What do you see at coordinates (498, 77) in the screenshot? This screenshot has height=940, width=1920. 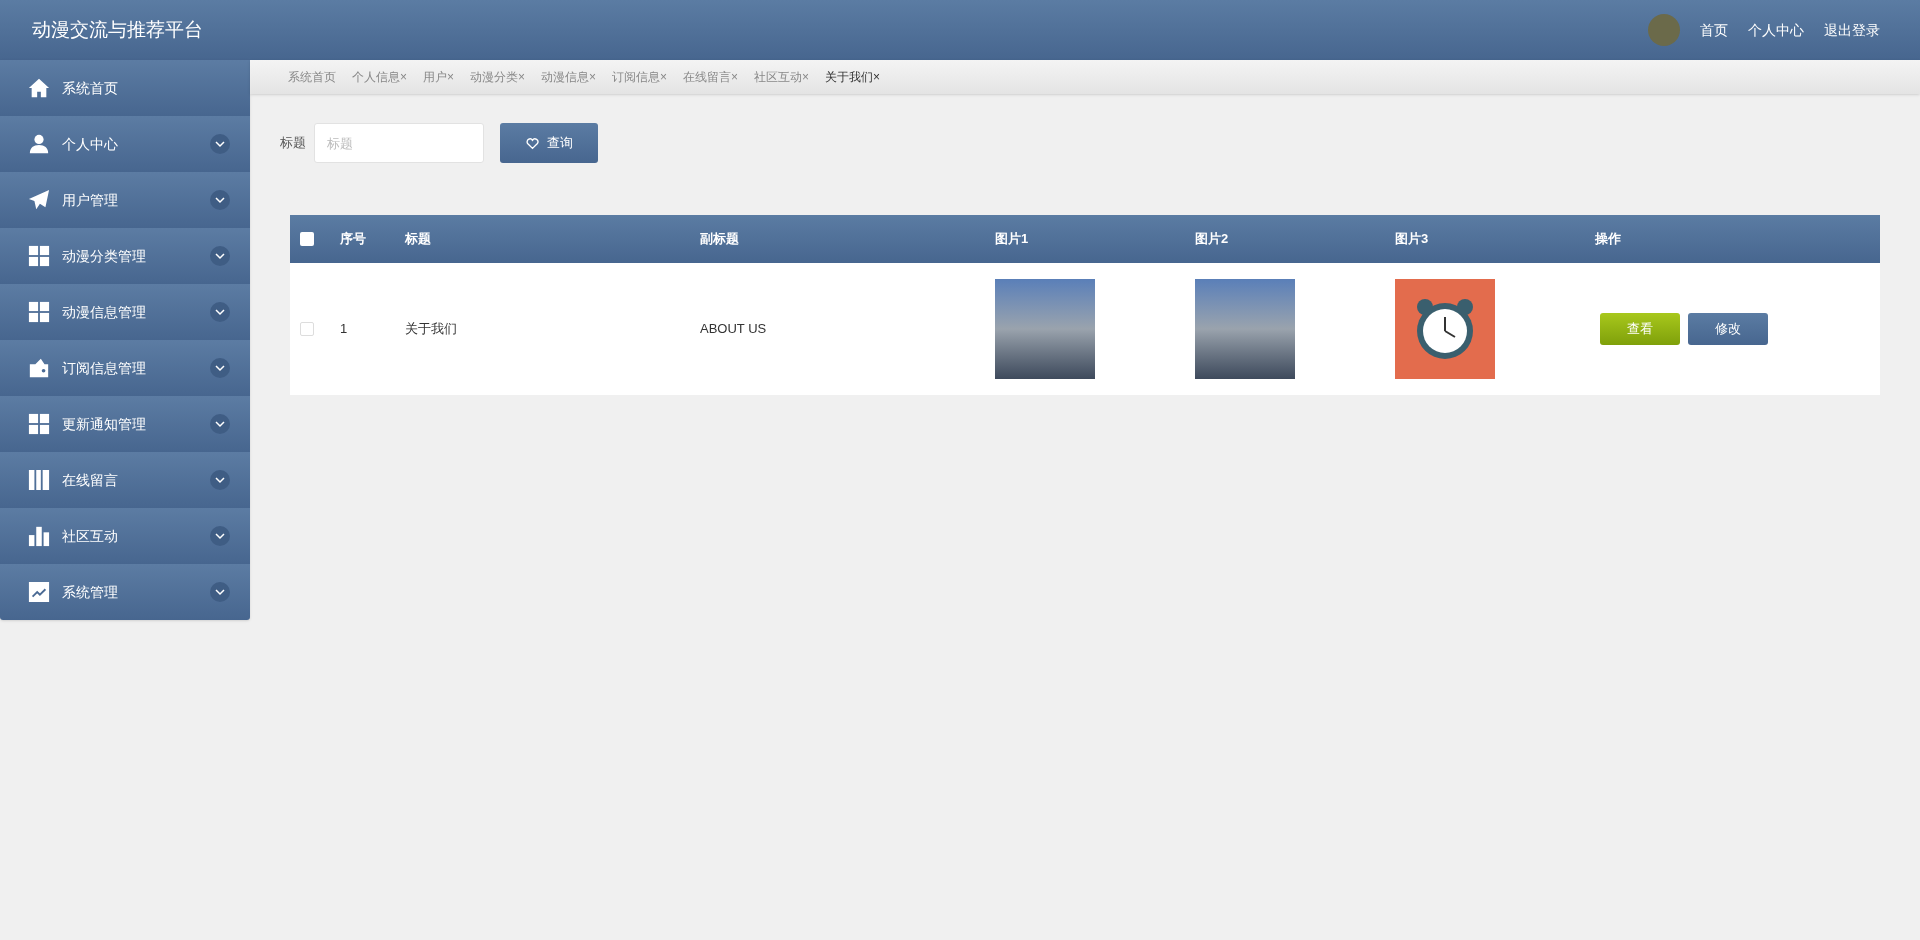 I see `page-tab: 动漫分类×` at bounding box center [498, 77].